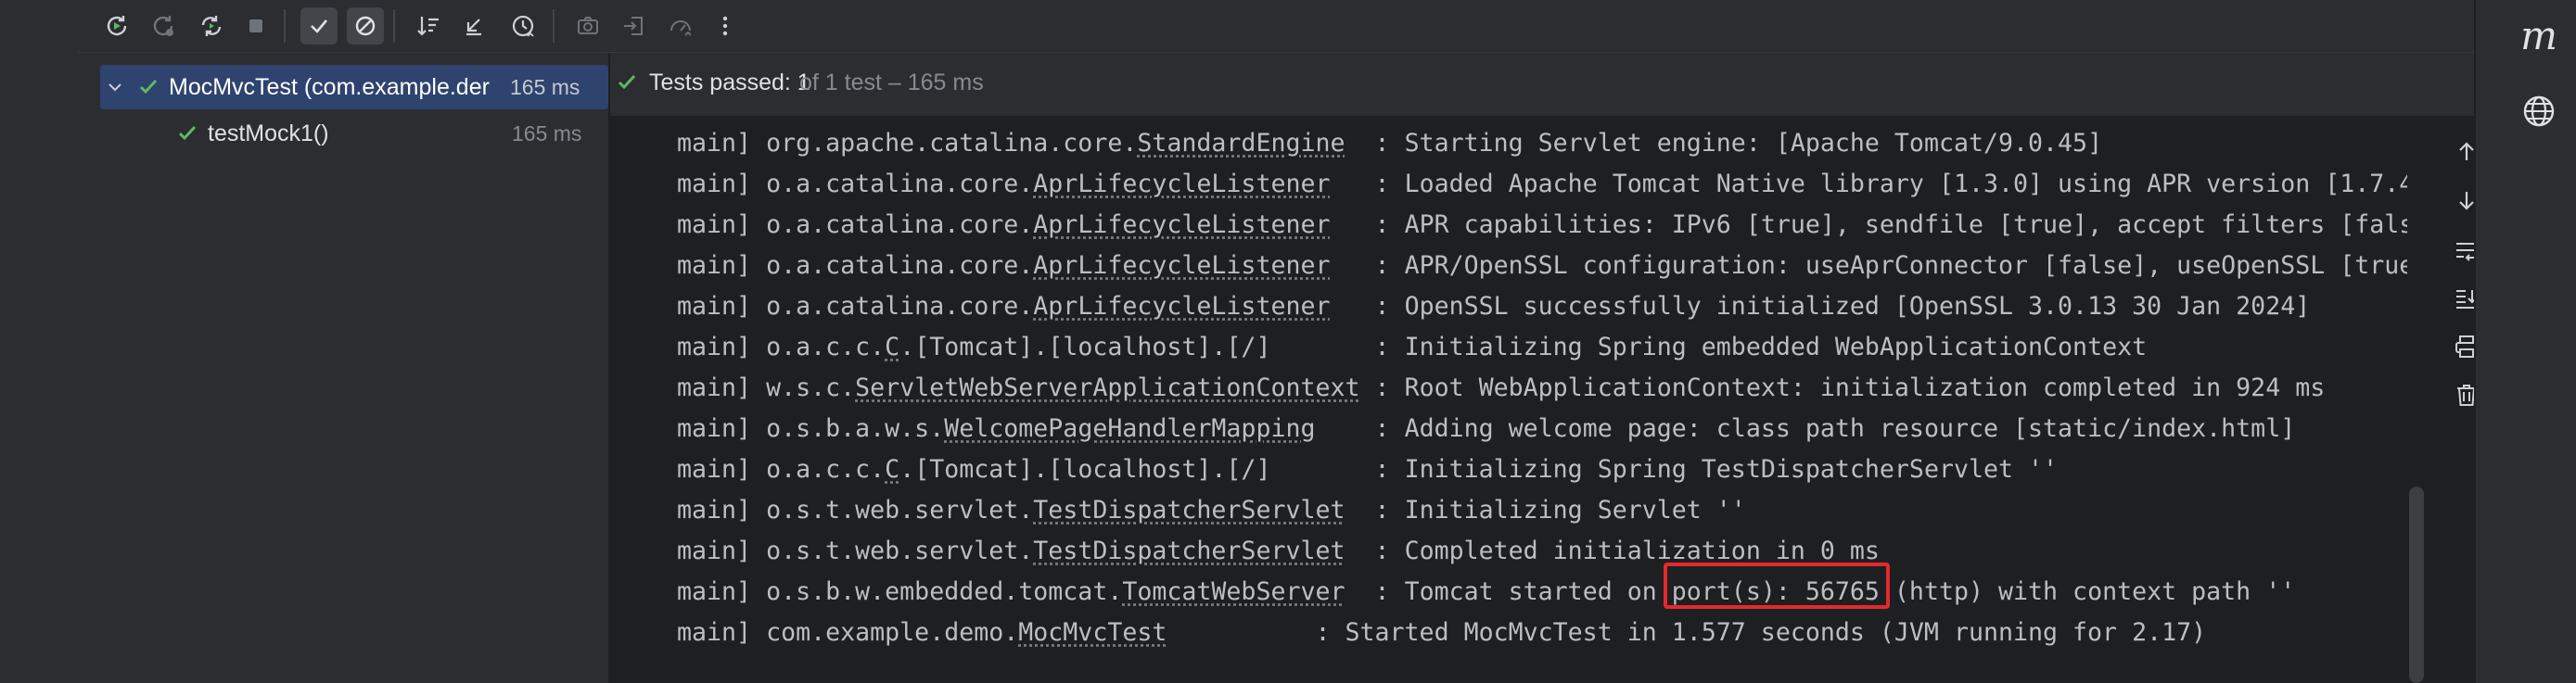 The width and height of the screenshot is (2576, 683). I want to click on show-ignored-toggle, so click(365, 25).